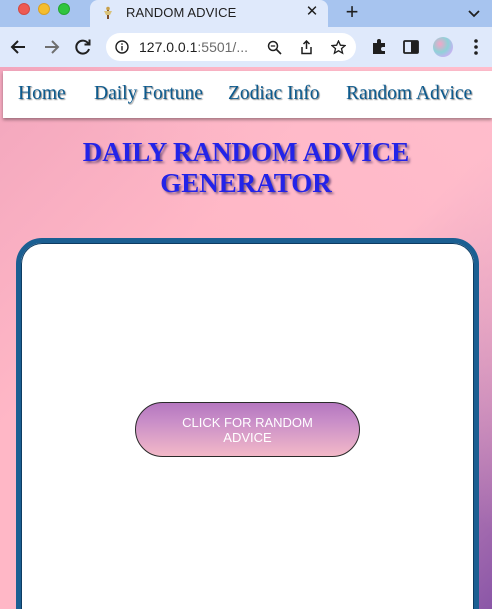 The width and height of the screenshot is (492, 609). Describe the element at coordinates (274, 94) in the screenshot. I see `nav-link-zodiac-info: Zodiac Info` at that location.